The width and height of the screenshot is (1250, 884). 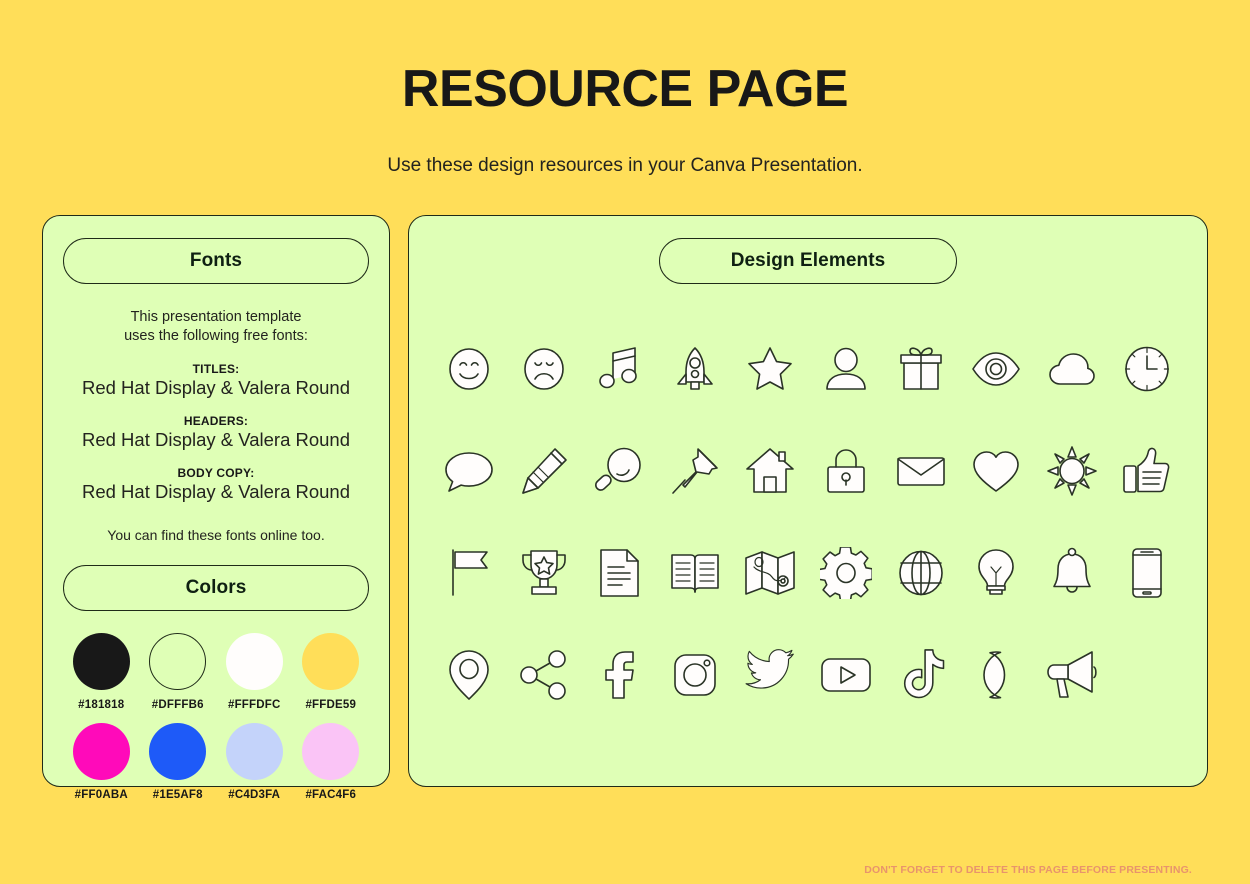 What do you see at coordinates (1147, 369) in the screenshot?
I see `clock-icon` at bounding box center [1147, 369].